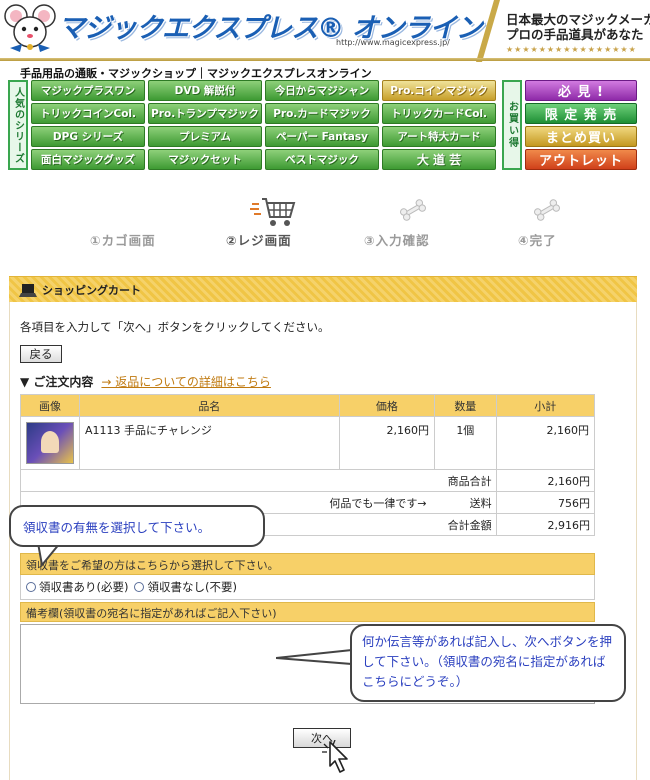 The height and width of the screenshot is (780, 650). I want to click on logo-url: http://www.magicexpress.jp/, so click(393, 42).